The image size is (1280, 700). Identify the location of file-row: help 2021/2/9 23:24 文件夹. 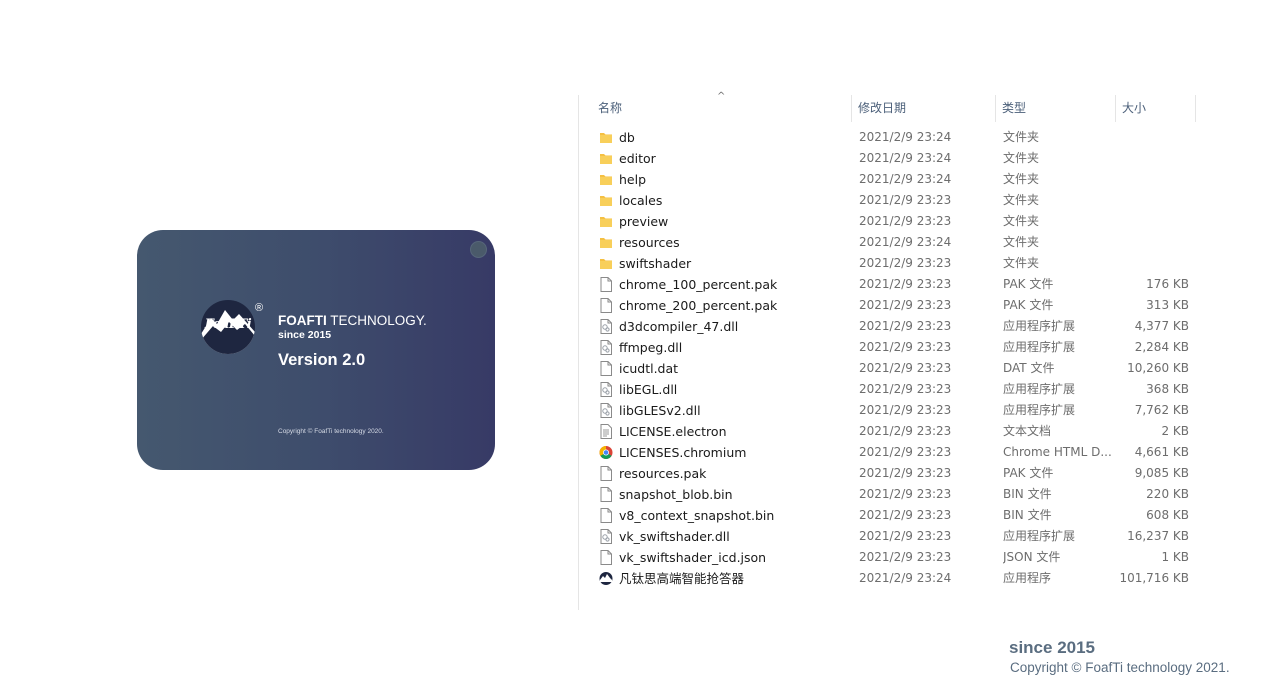
(889, 179).